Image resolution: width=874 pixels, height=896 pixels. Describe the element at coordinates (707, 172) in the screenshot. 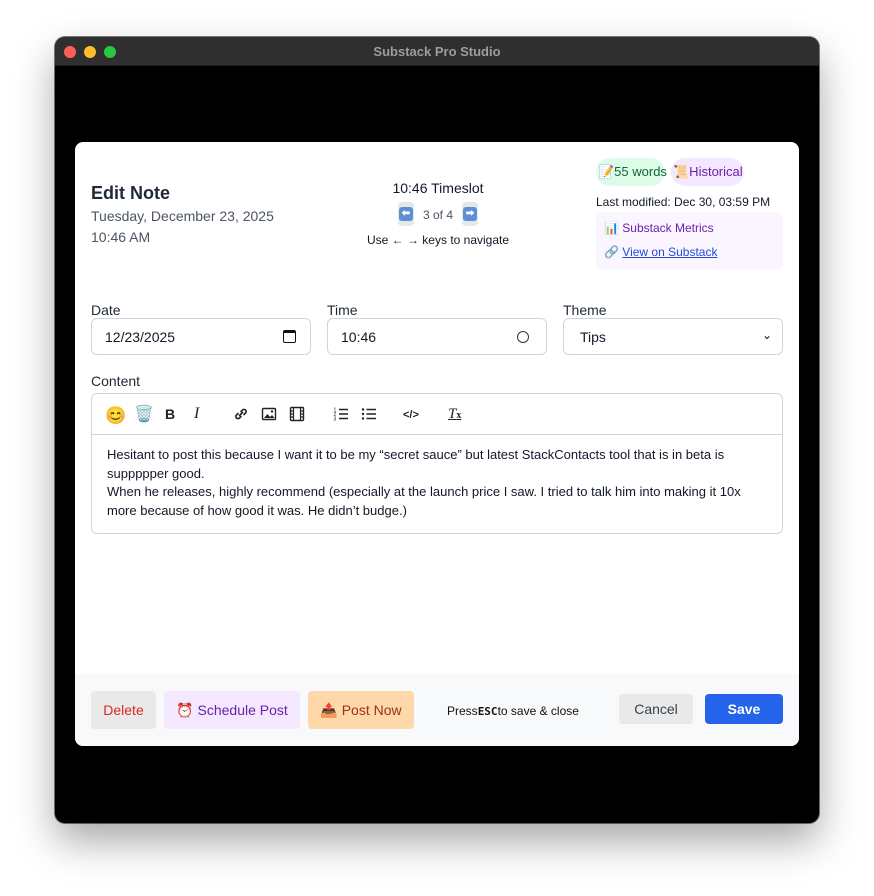

I see `historical-badge: 📜Historical` at that location.